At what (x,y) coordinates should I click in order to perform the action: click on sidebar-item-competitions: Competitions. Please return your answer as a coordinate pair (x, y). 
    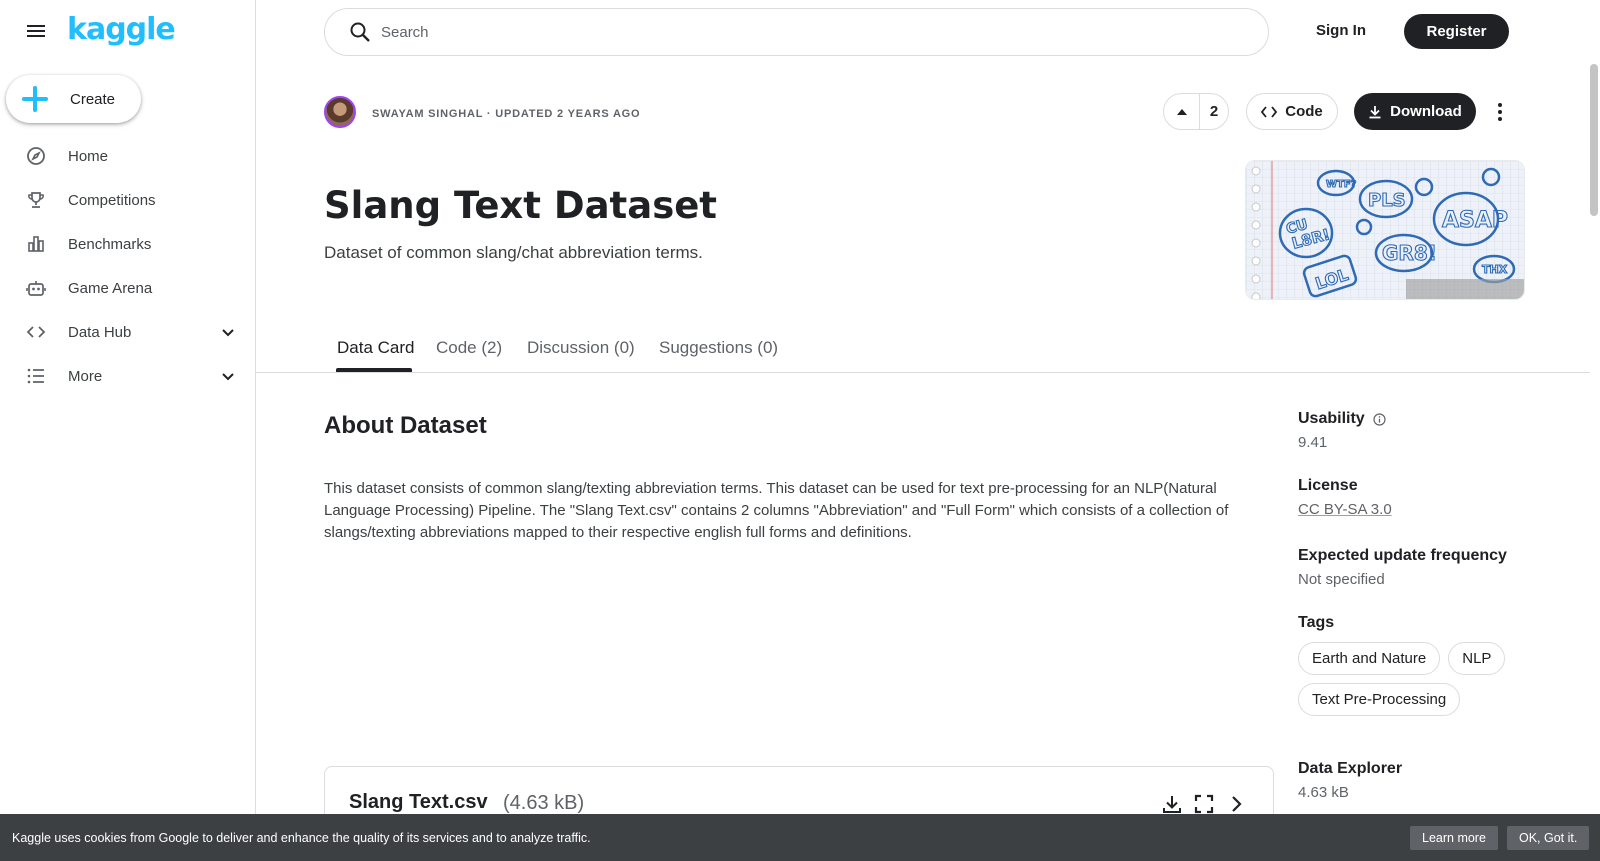
    Looking at the image, I should click on (128, 200).